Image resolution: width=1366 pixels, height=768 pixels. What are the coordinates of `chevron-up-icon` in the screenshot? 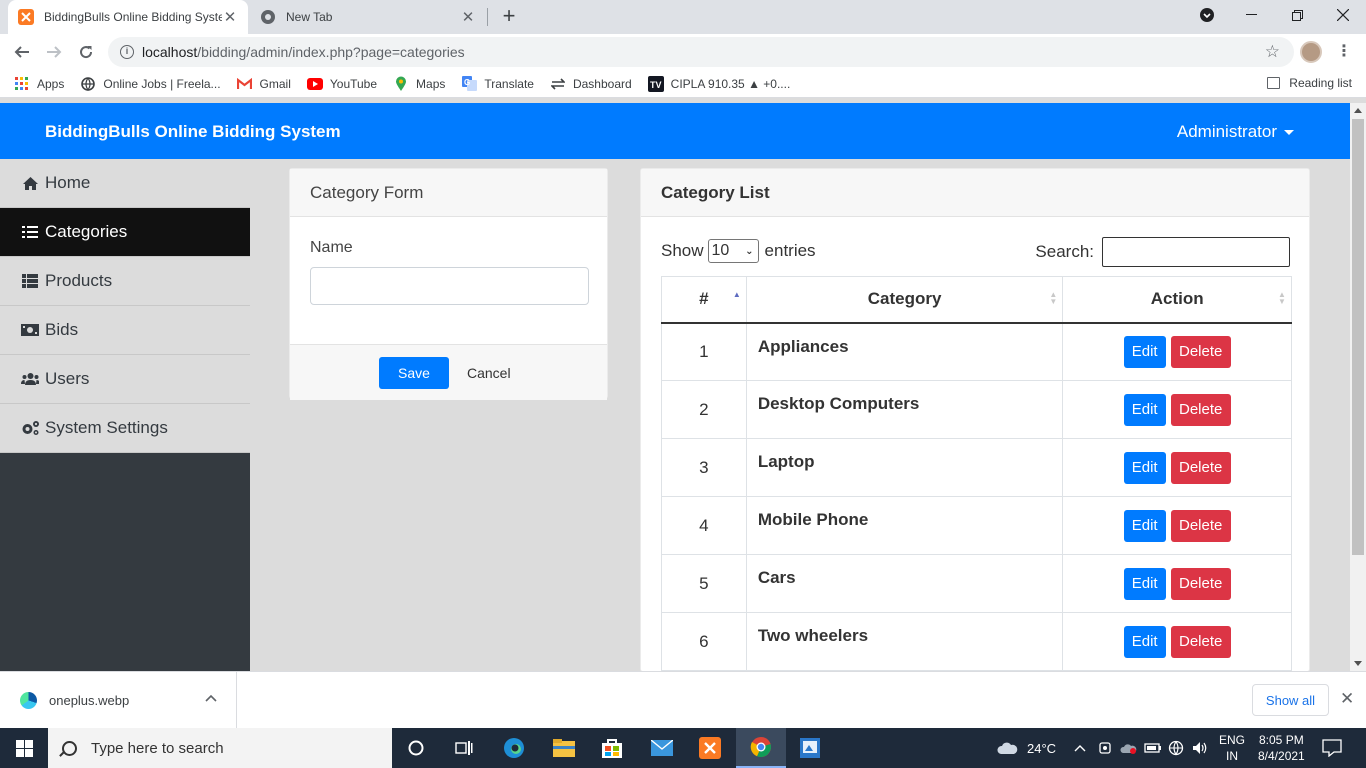 It's located at (211, 699).